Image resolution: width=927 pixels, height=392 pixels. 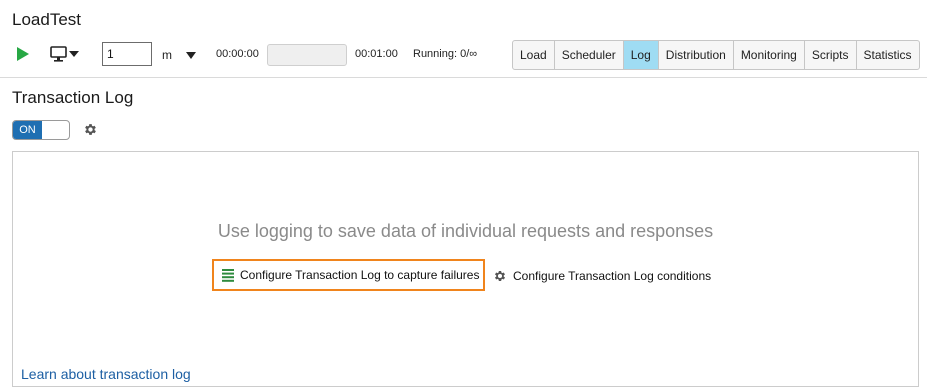 I want to click on list-icon, so click(x=228, y=275).